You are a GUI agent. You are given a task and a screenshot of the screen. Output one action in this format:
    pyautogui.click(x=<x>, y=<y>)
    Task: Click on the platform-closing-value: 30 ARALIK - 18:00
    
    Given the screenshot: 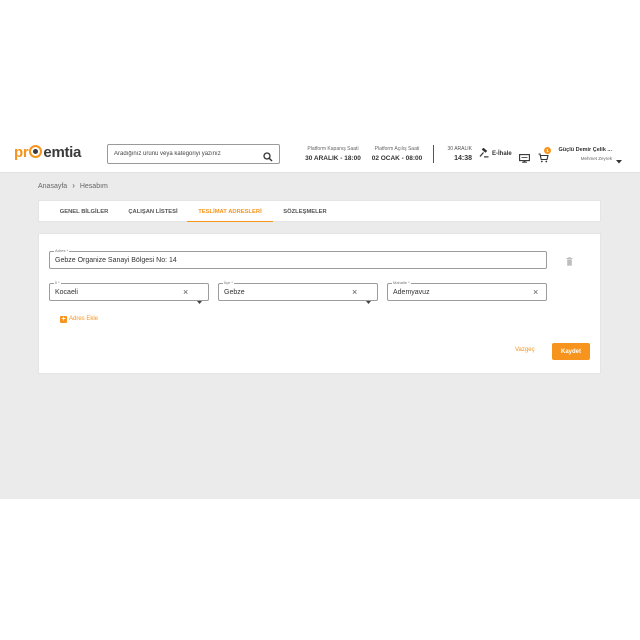 What is the action you would take?
    pyautogui.click(x=333, y=158)
    